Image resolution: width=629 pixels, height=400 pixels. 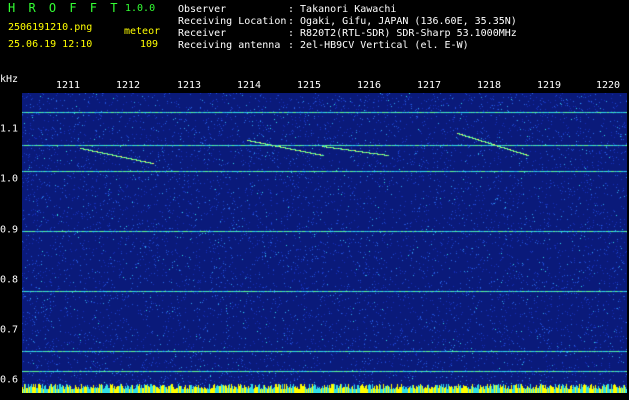 I want to click on antenna-label: Receiving antenna, so click(x=229, y=45).